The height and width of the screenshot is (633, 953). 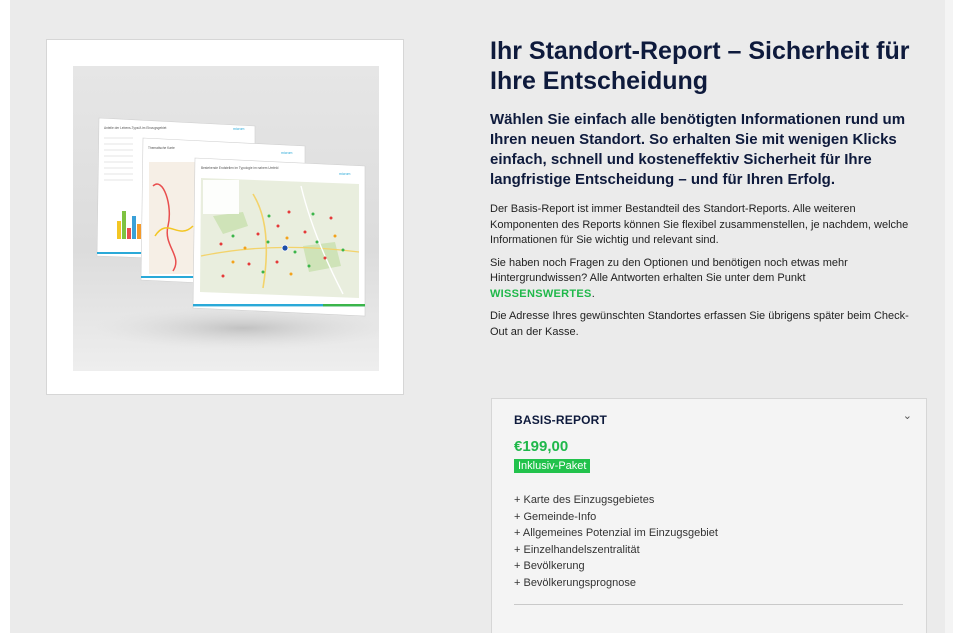 What do you see at coordinates (552, 466) in the screenshot?
I see `inklusiv-badge: Inklusiv-Paket` at bounding box center [552, 466].